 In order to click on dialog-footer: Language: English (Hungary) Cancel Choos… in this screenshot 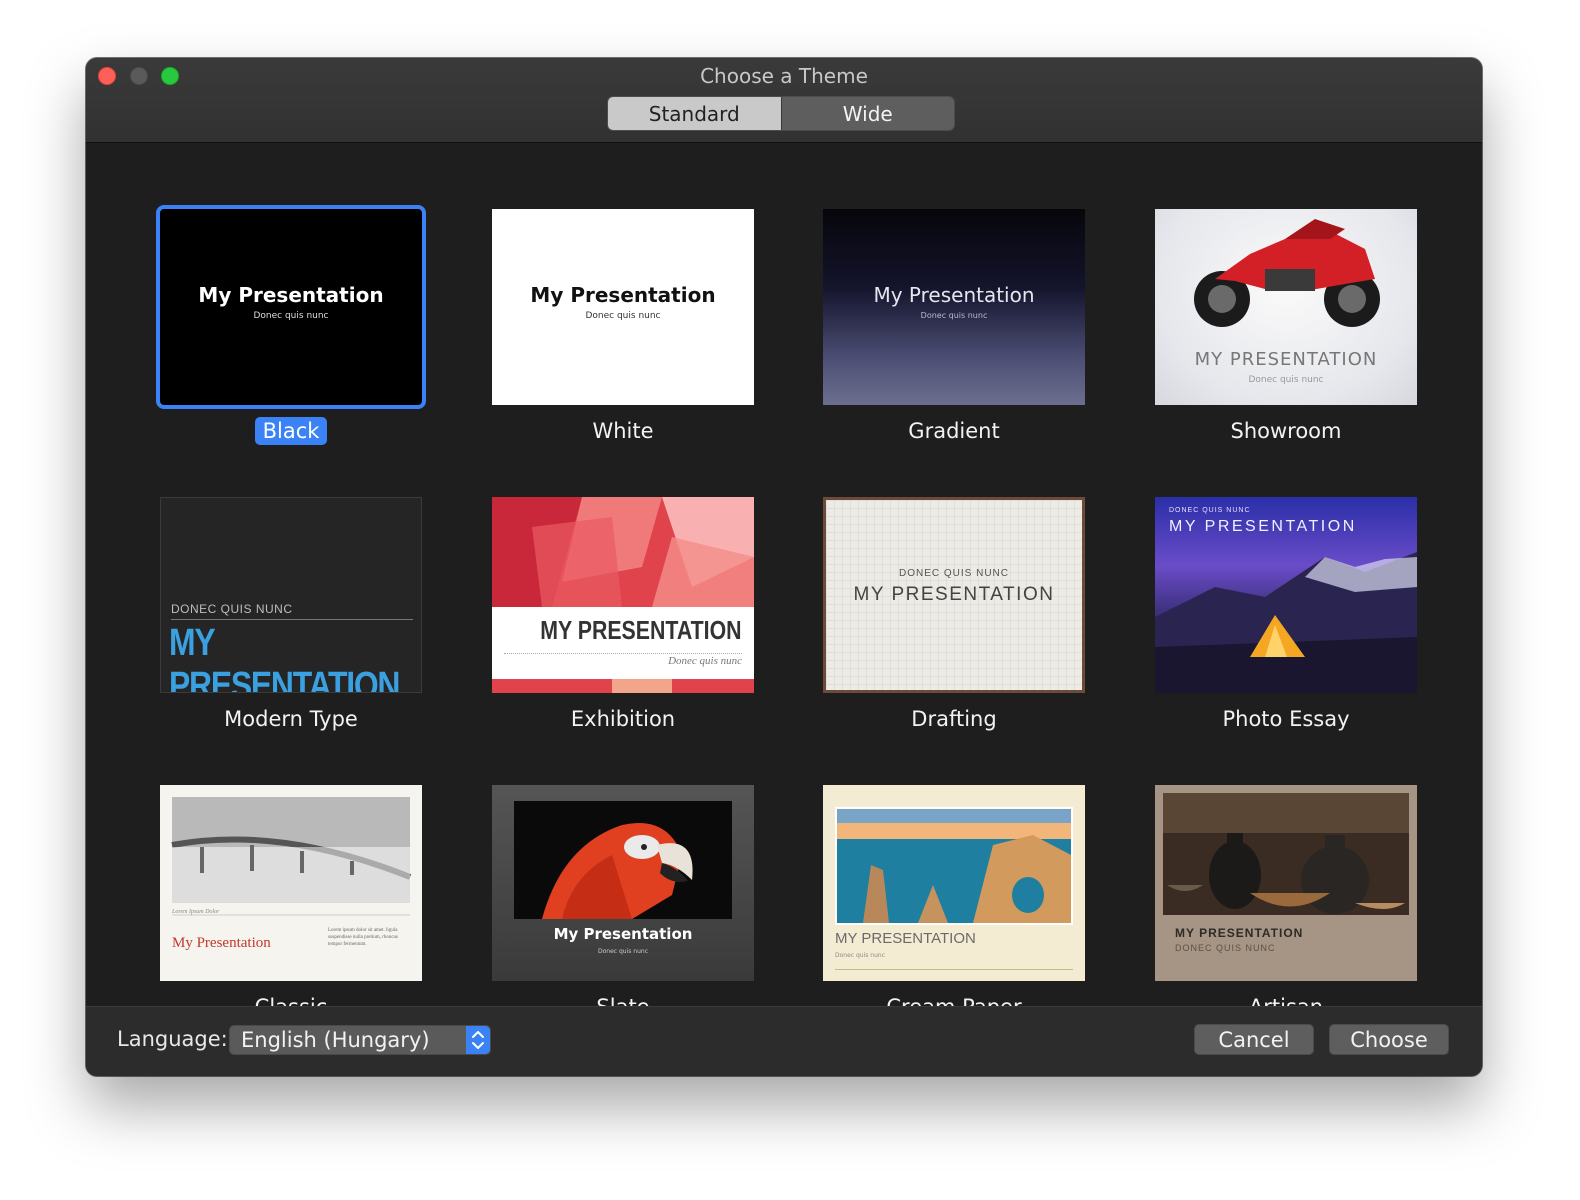, I will do `click(784, 1041)`.